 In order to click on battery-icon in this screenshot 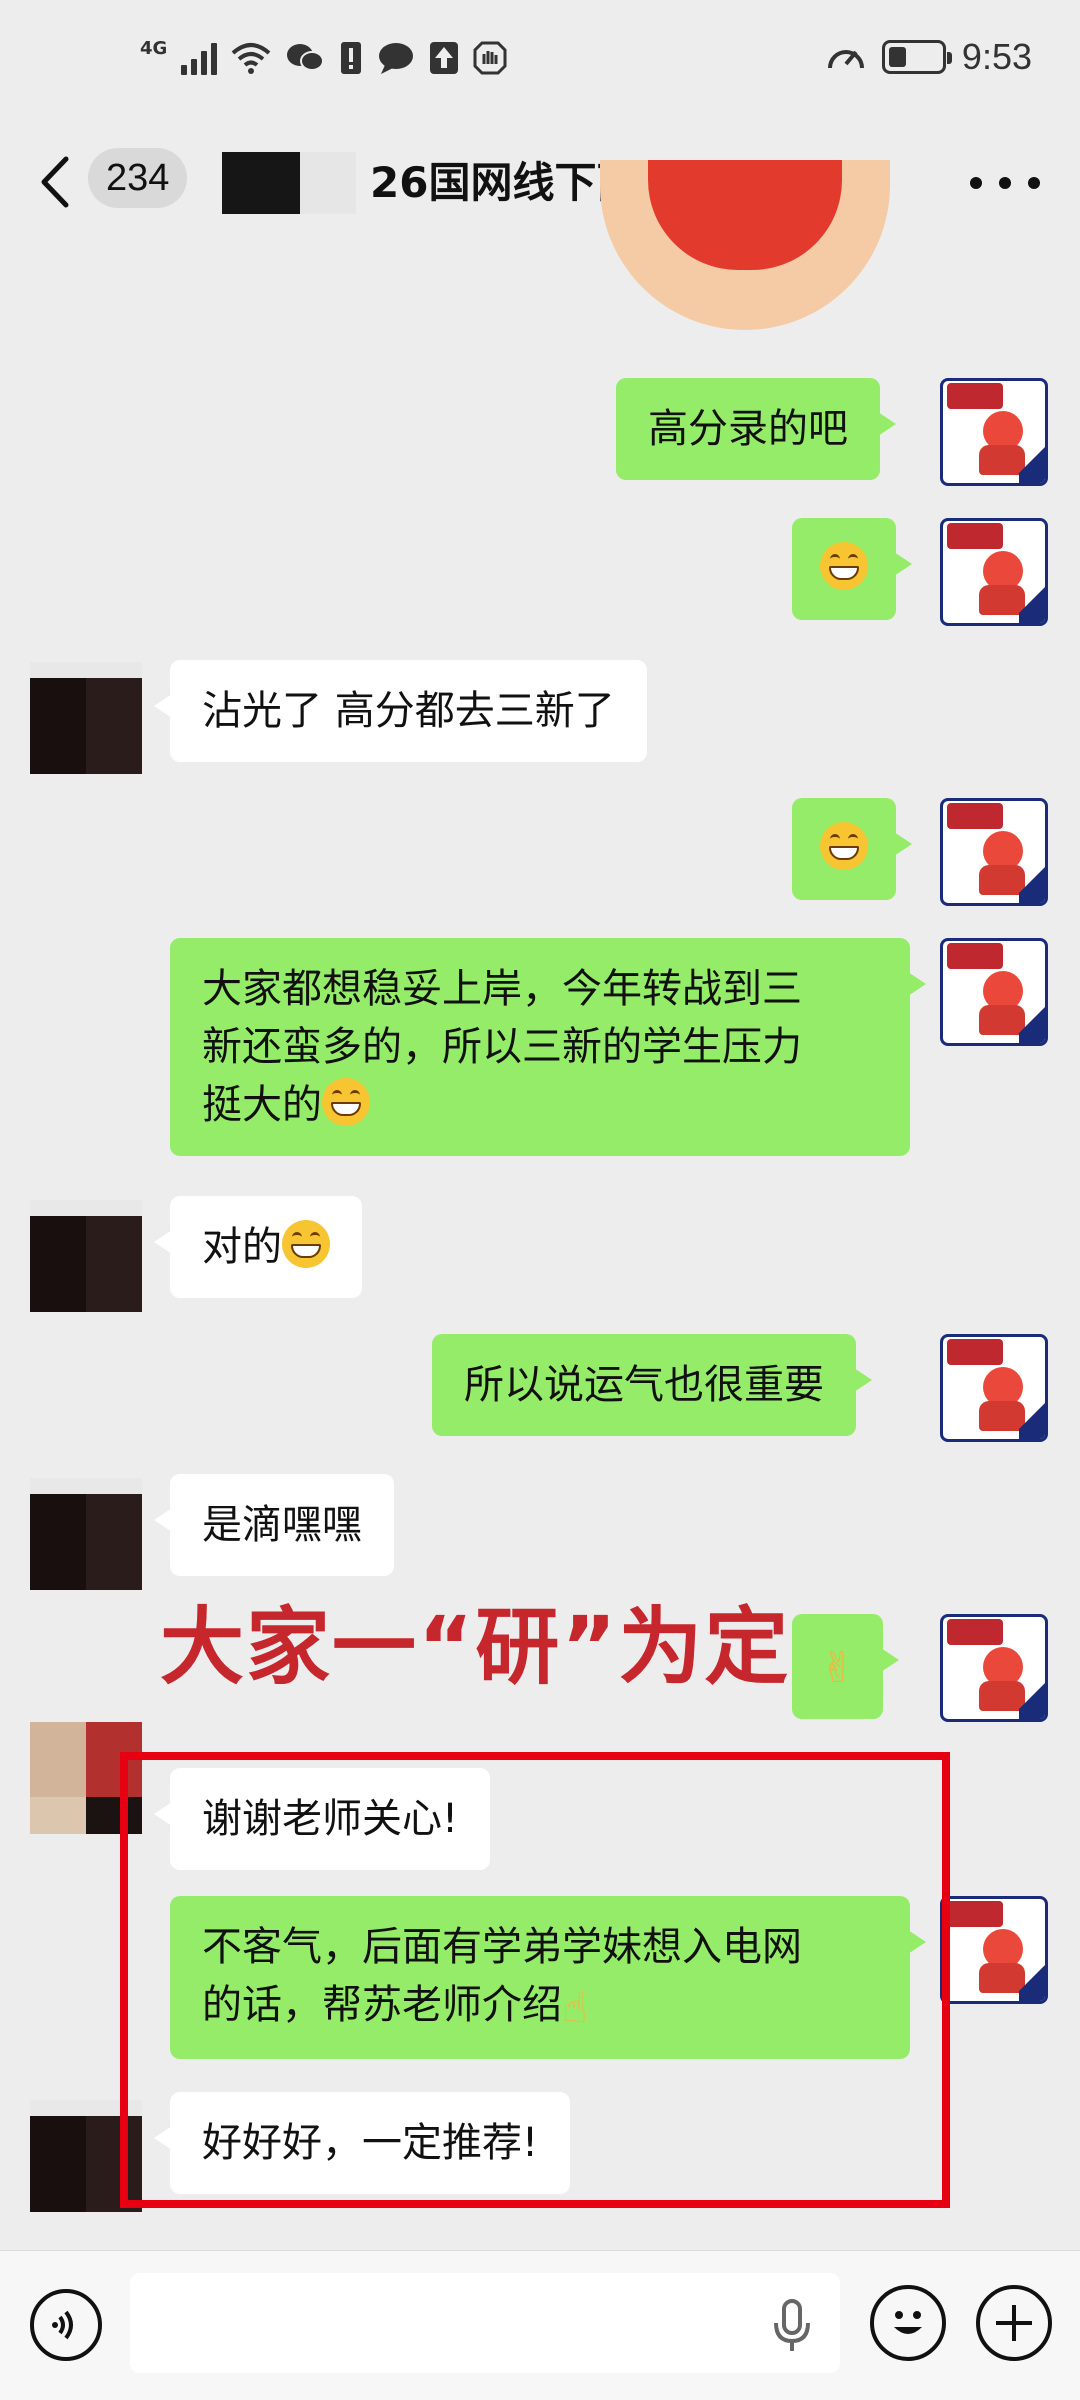, I will do `click(916, 57)`.